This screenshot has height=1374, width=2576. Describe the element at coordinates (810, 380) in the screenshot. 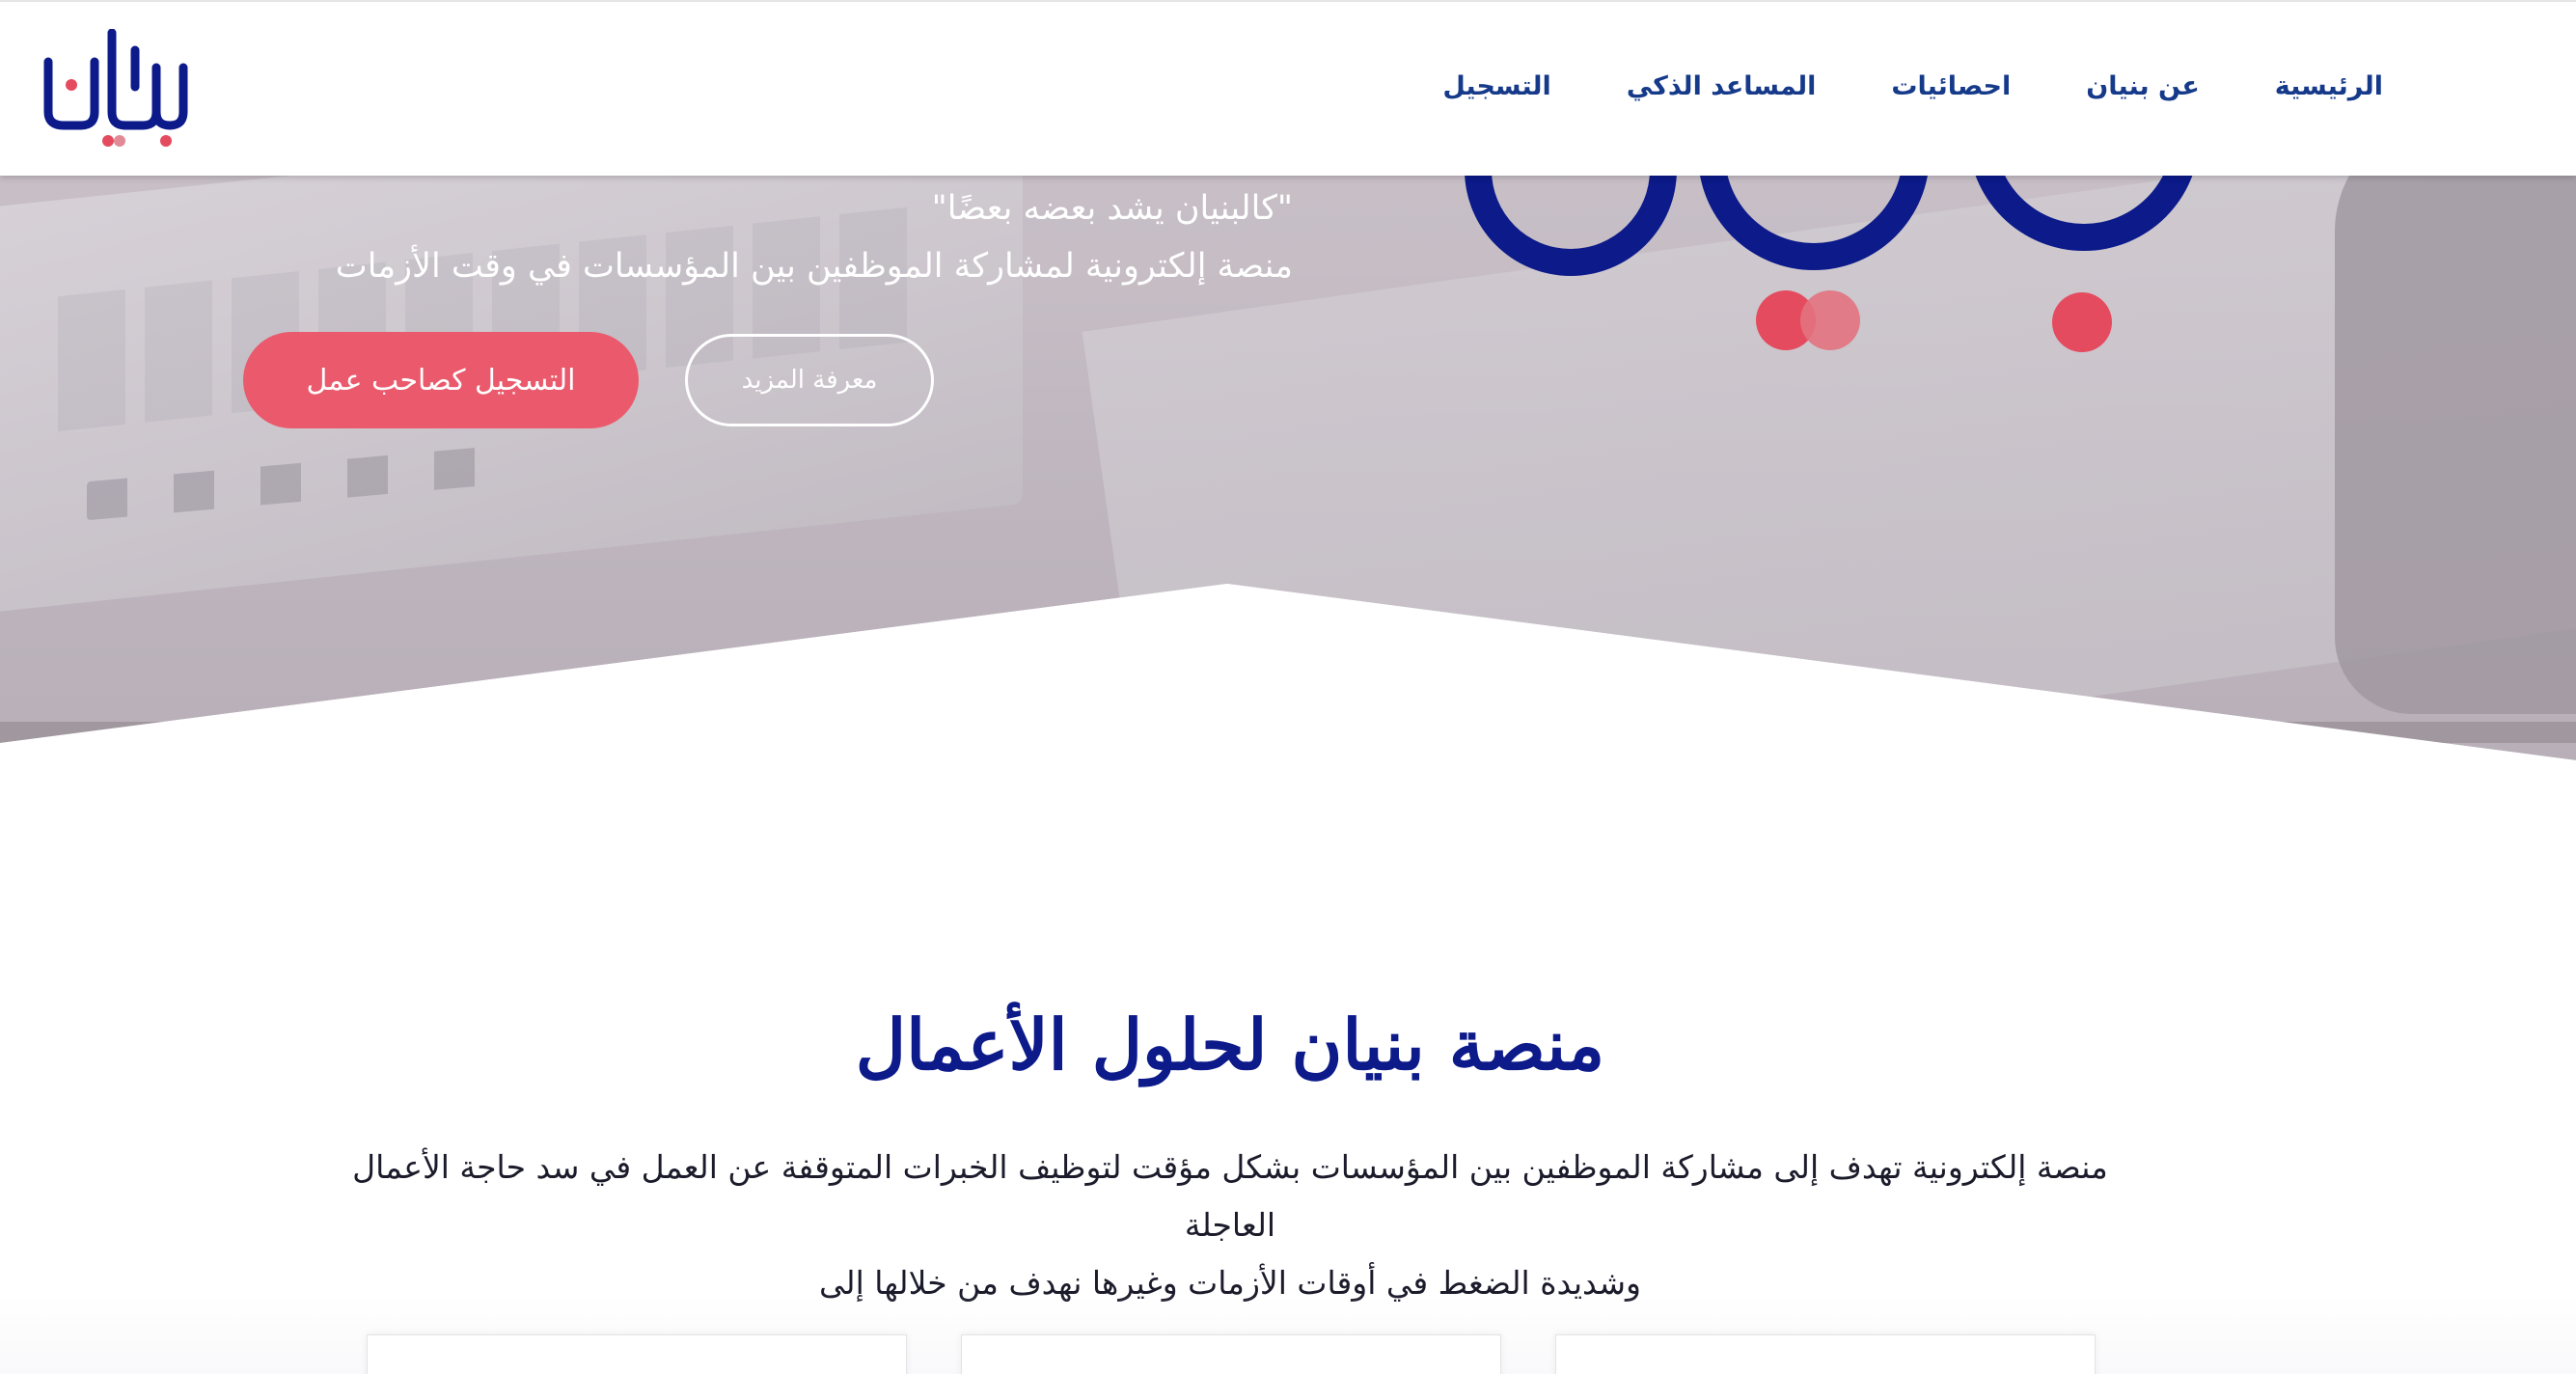

I see `learn-more-button: معرفة المزيد` at that location.